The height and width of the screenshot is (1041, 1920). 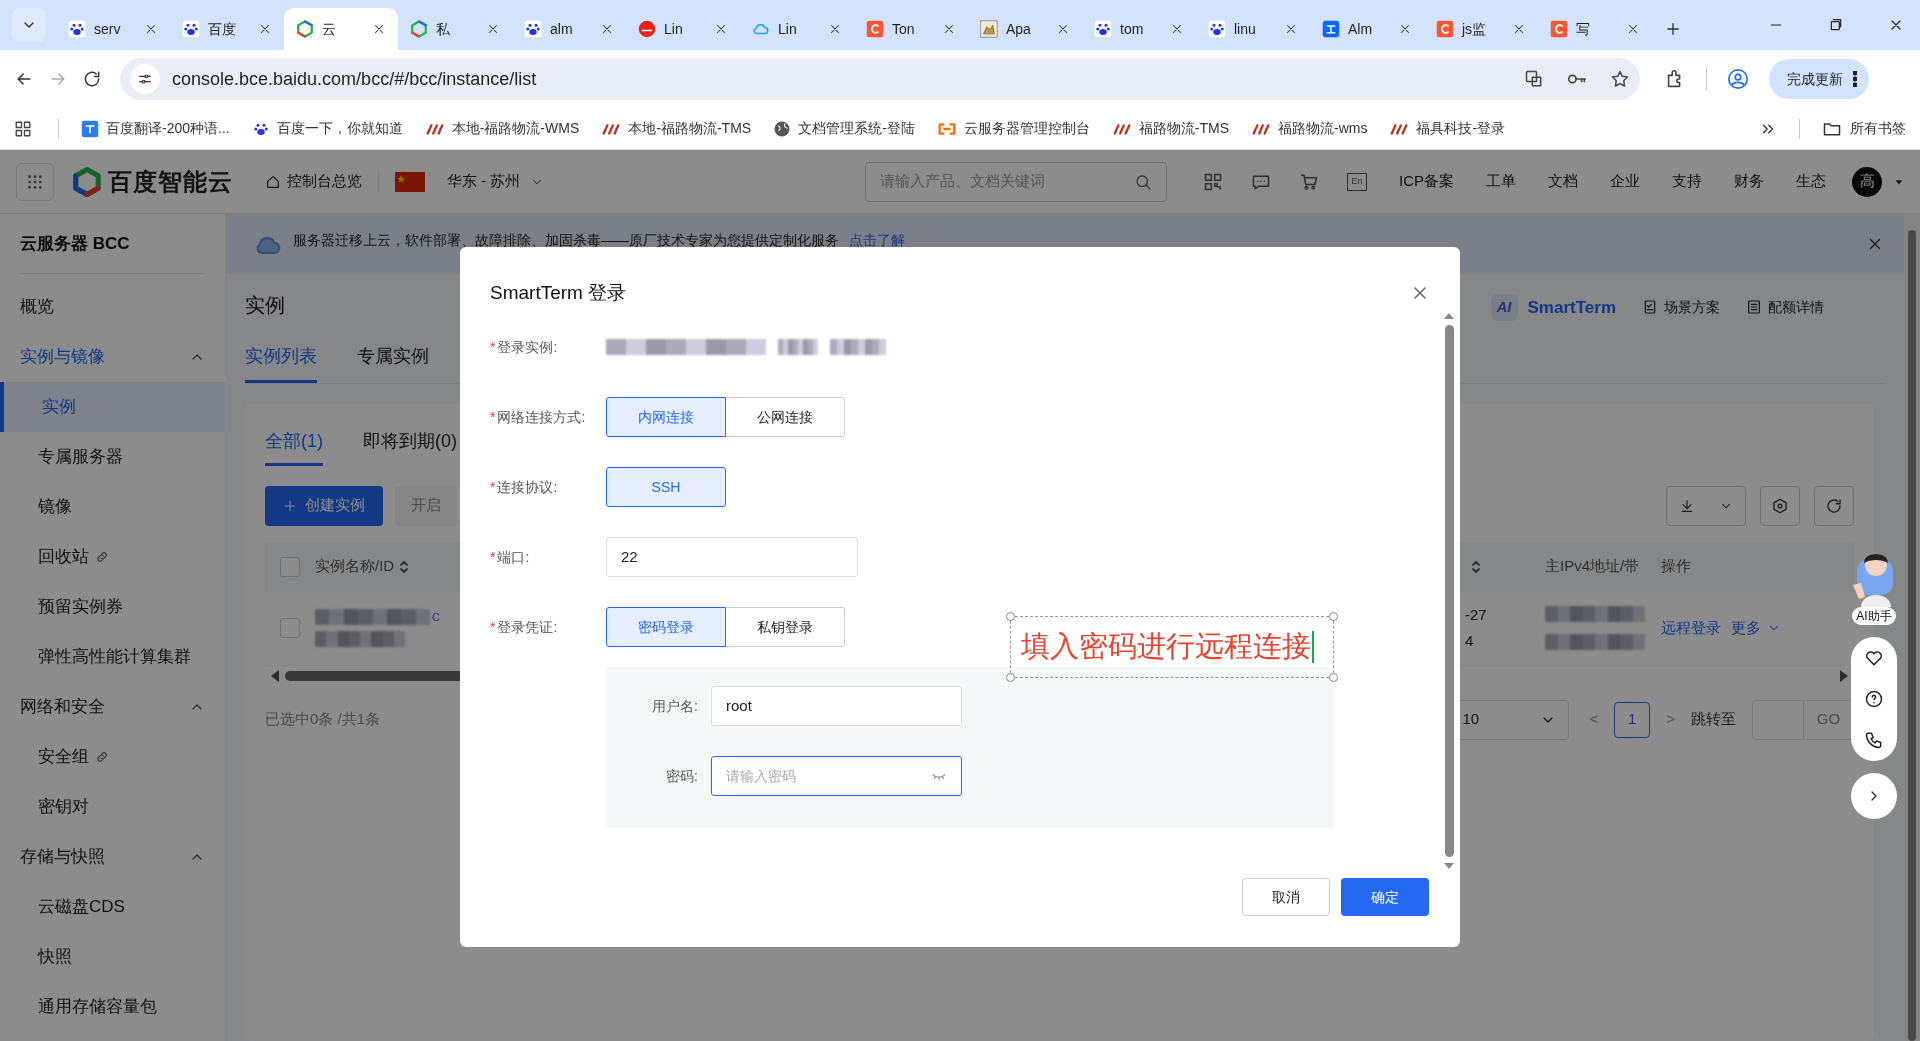 I want to click on browser-tab: 私, so click(x=455, y=29).